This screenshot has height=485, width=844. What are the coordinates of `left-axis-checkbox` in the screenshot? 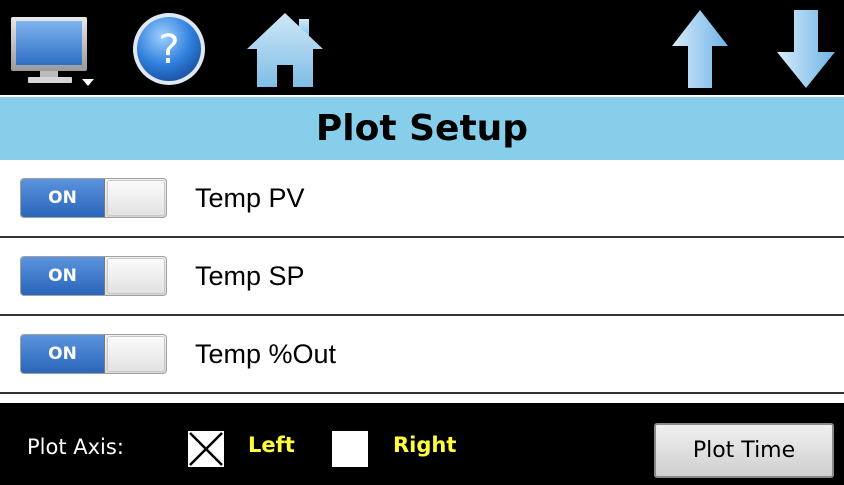 It's located at (206, 449).